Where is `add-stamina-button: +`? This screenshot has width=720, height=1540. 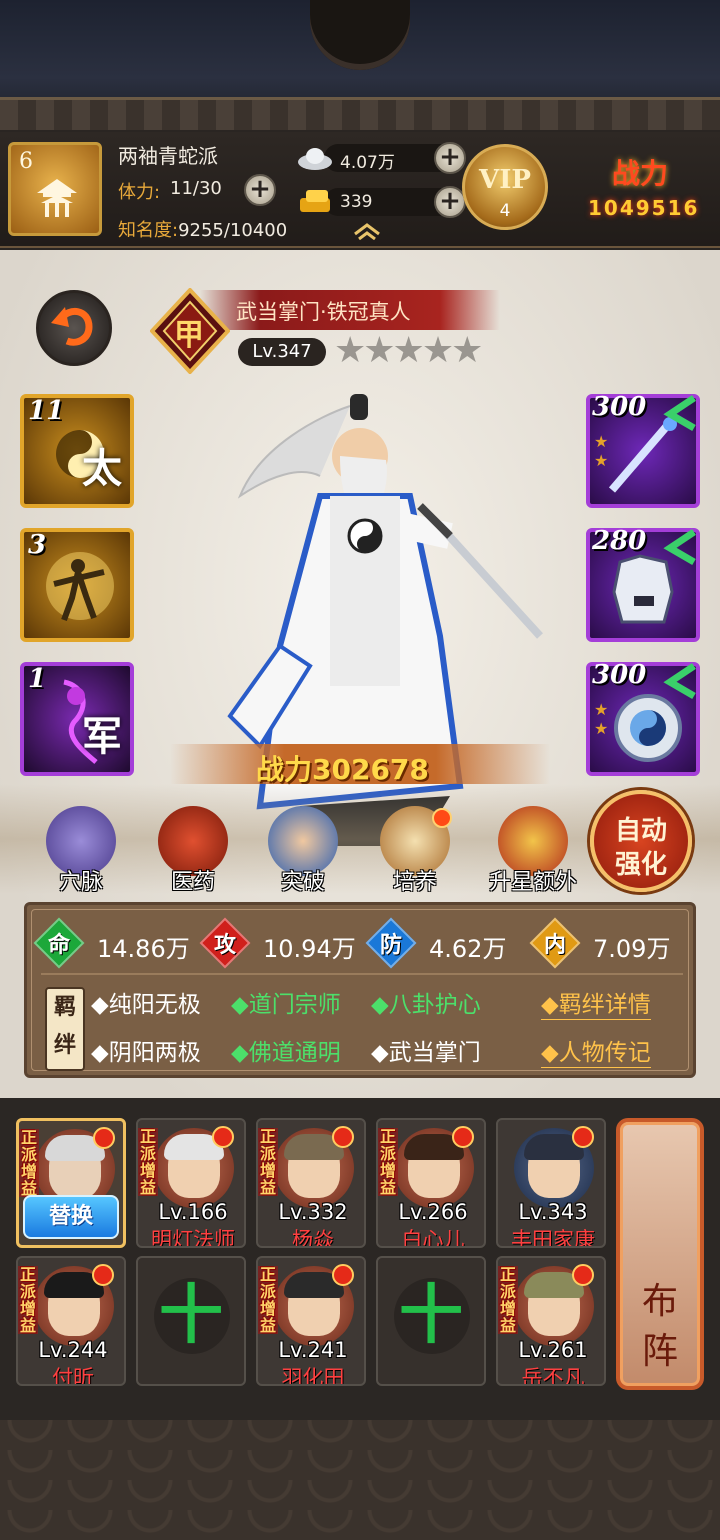 add-stamina-button: + is located at coordinates (260, 190).